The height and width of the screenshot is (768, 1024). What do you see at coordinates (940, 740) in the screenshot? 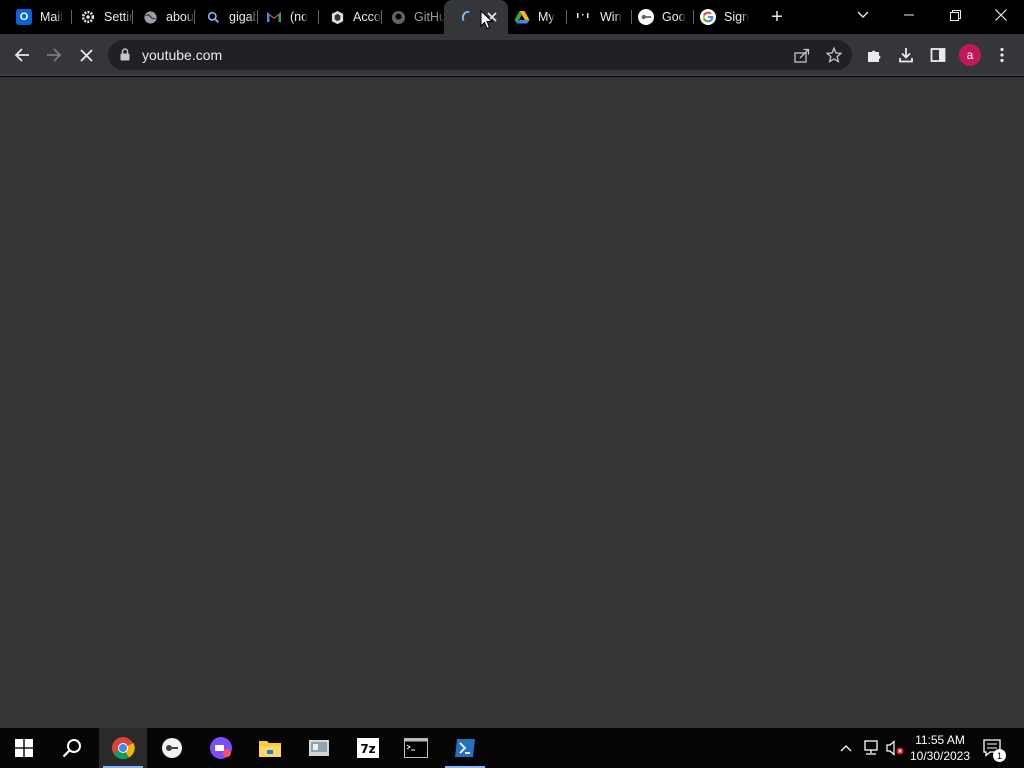
I see `clock-time: 11:55 AM` at bounding box center [940, 740].